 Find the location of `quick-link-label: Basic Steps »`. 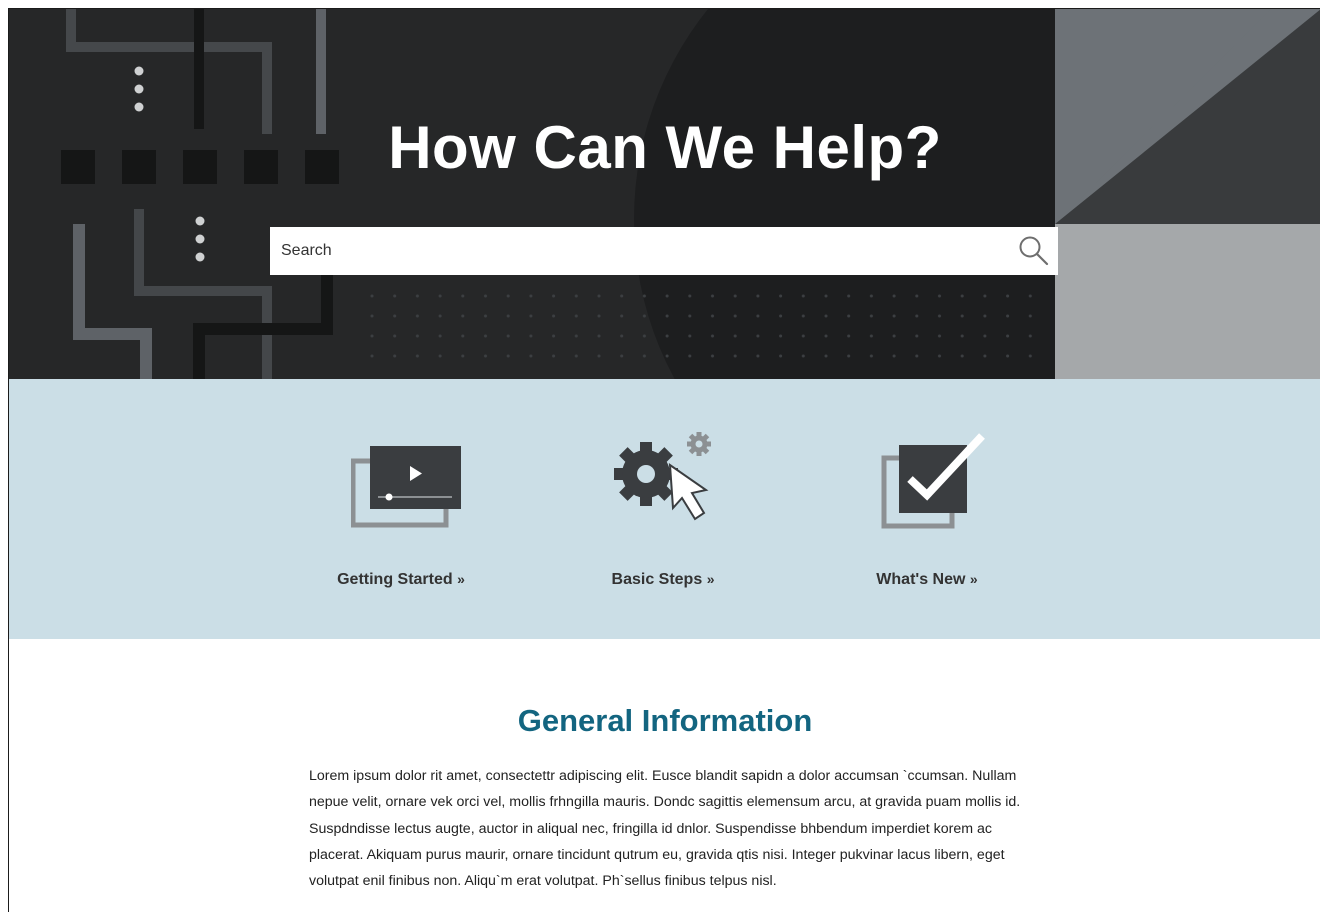

quick-link-label: Basic Steps » is located at coordinates (663, 579).